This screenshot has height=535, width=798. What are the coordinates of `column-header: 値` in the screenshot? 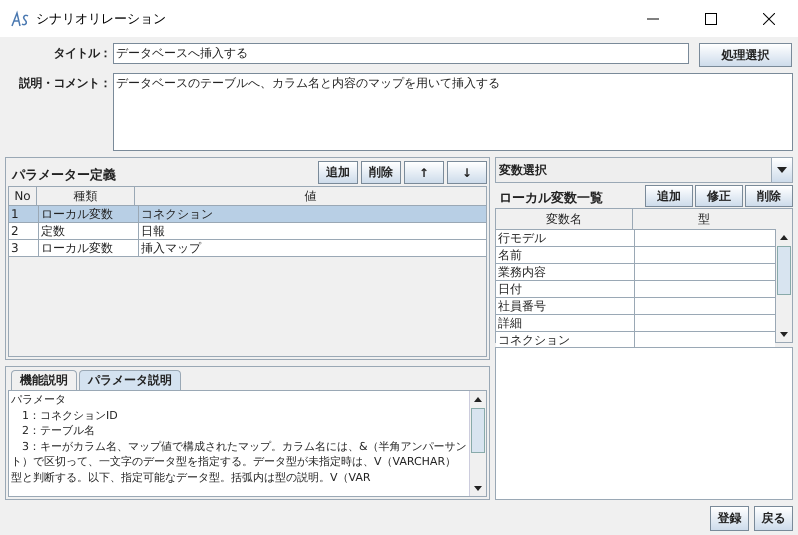 It's located at (310, 196).